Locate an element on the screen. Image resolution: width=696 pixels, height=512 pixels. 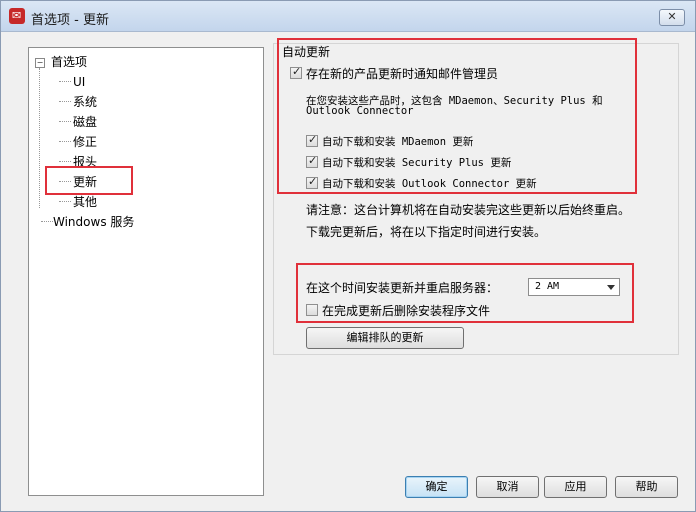
mdaemon-label: 自动下载和安装 MDaemon 更新 is located at coordinates (397, 141).